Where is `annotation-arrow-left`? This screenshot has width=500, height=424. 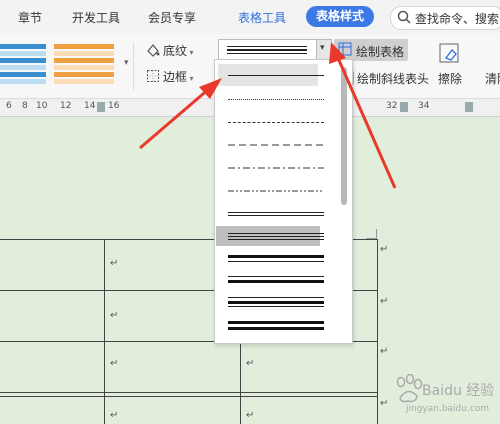 annotation-arrow-left is located at coordinates (175, 118).